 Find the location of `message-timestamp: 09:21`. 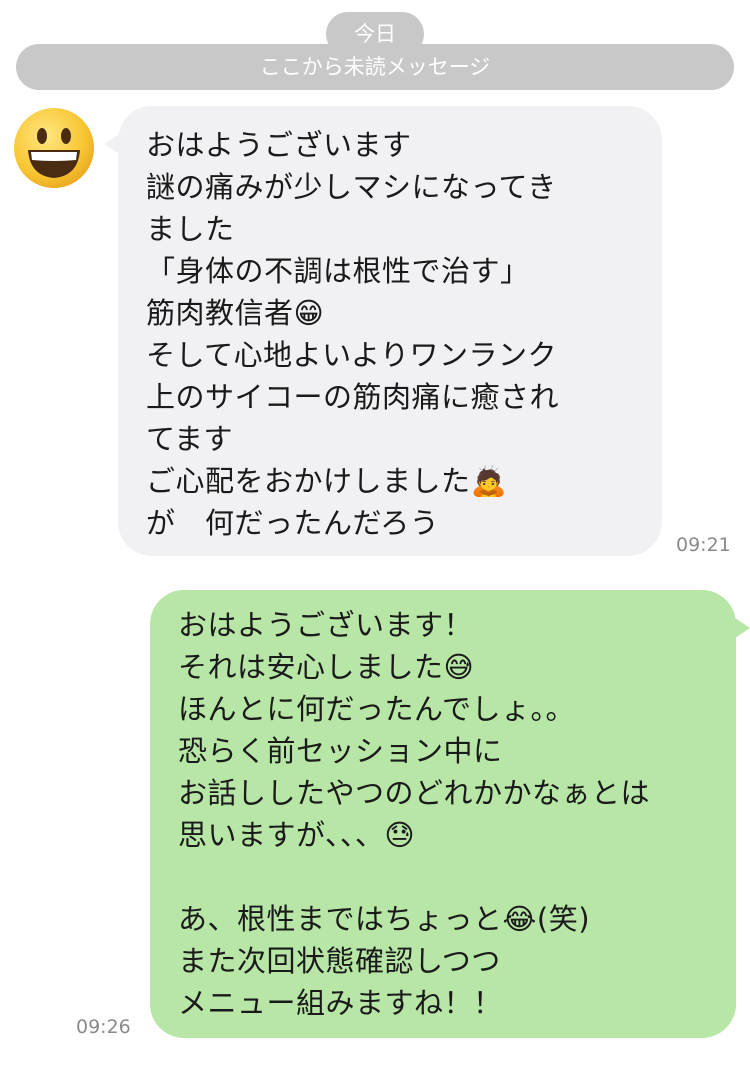

message-timestamp: 09:21 is located at coordinates (703, 545).